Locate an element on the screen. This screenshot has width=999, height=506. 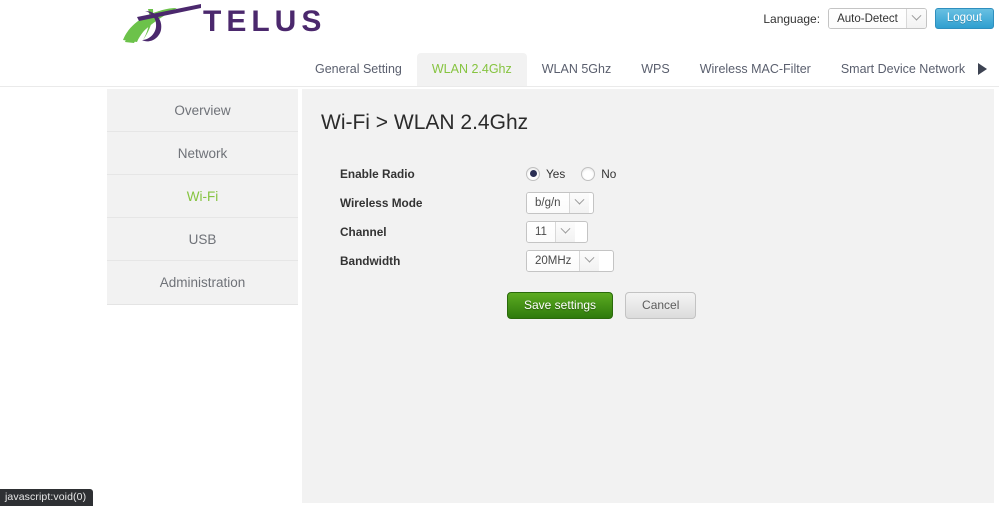
wireless-mode-select: b/g/n is located at coordinates (560, 202).